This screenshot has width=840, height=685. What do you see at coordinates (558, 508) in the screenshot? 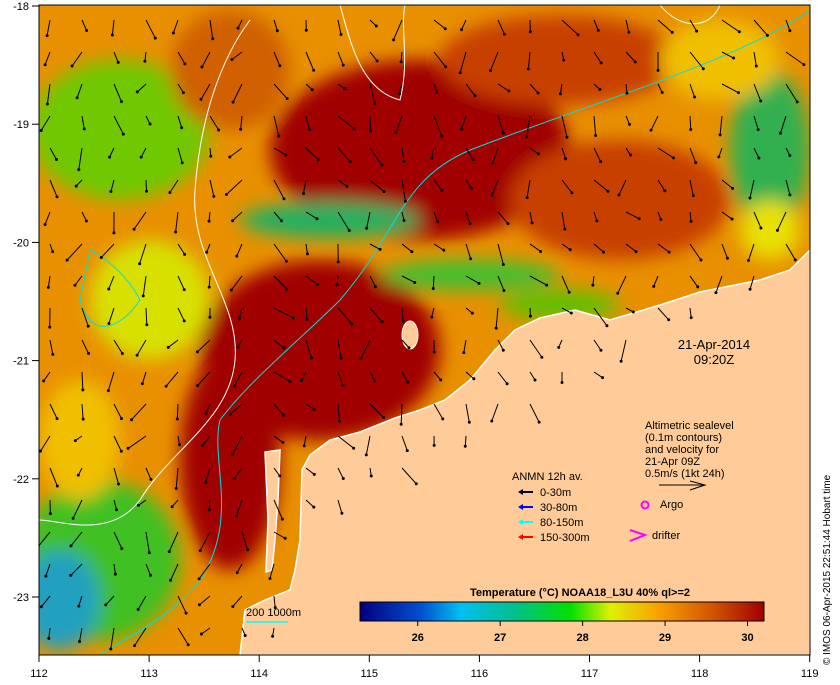
I see `anmn-legend-label: 30-80m` at bounding box center [558, 508].